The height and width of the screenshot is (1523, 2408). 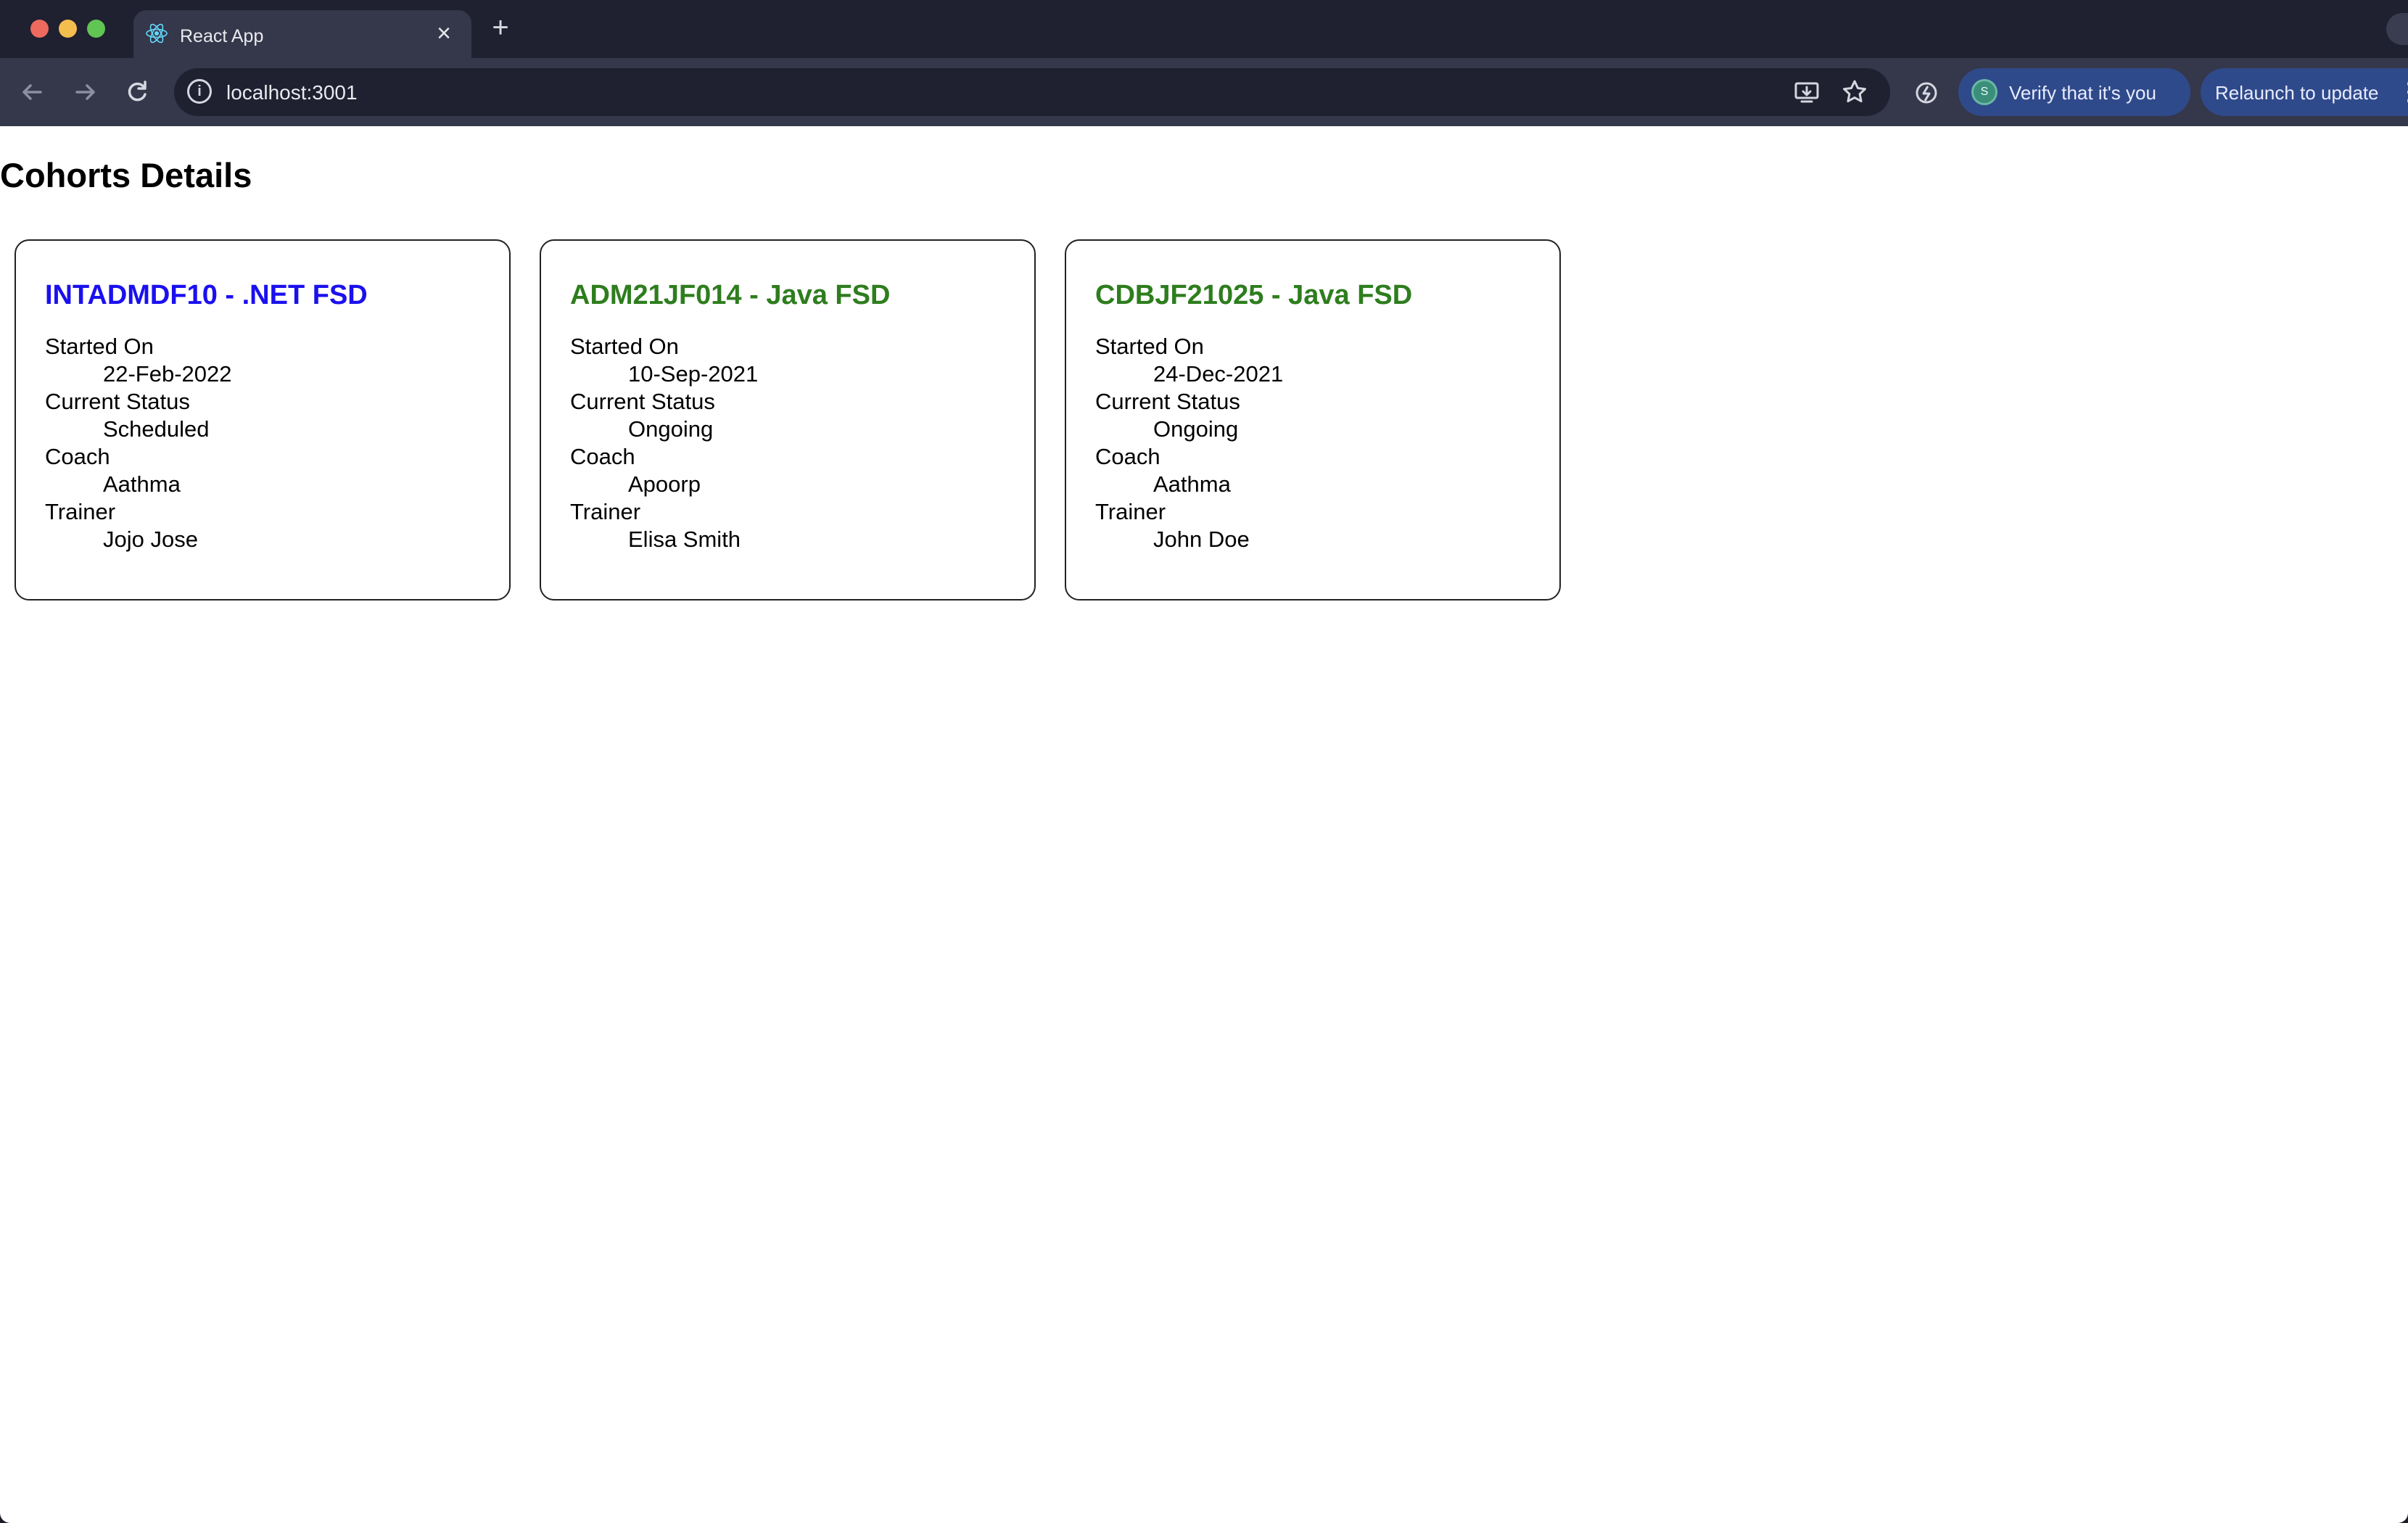 I want to click on trainer-value: John Doe, so click(x=1201, y=539).